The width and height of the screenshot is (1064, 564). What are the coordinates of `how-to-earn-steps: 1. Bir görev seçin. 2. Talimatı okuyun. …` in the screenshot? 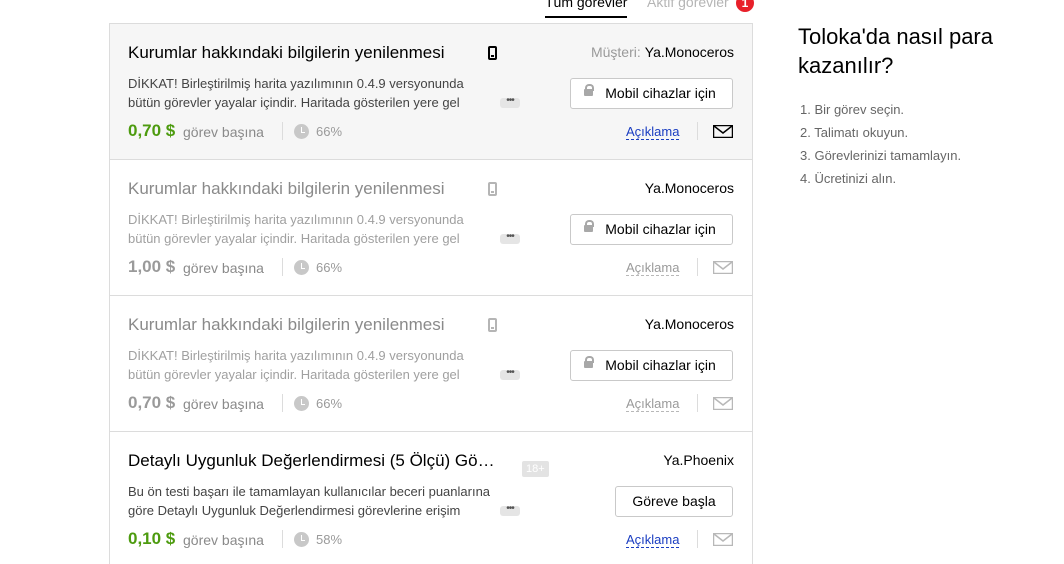 It's located at (880, 146).